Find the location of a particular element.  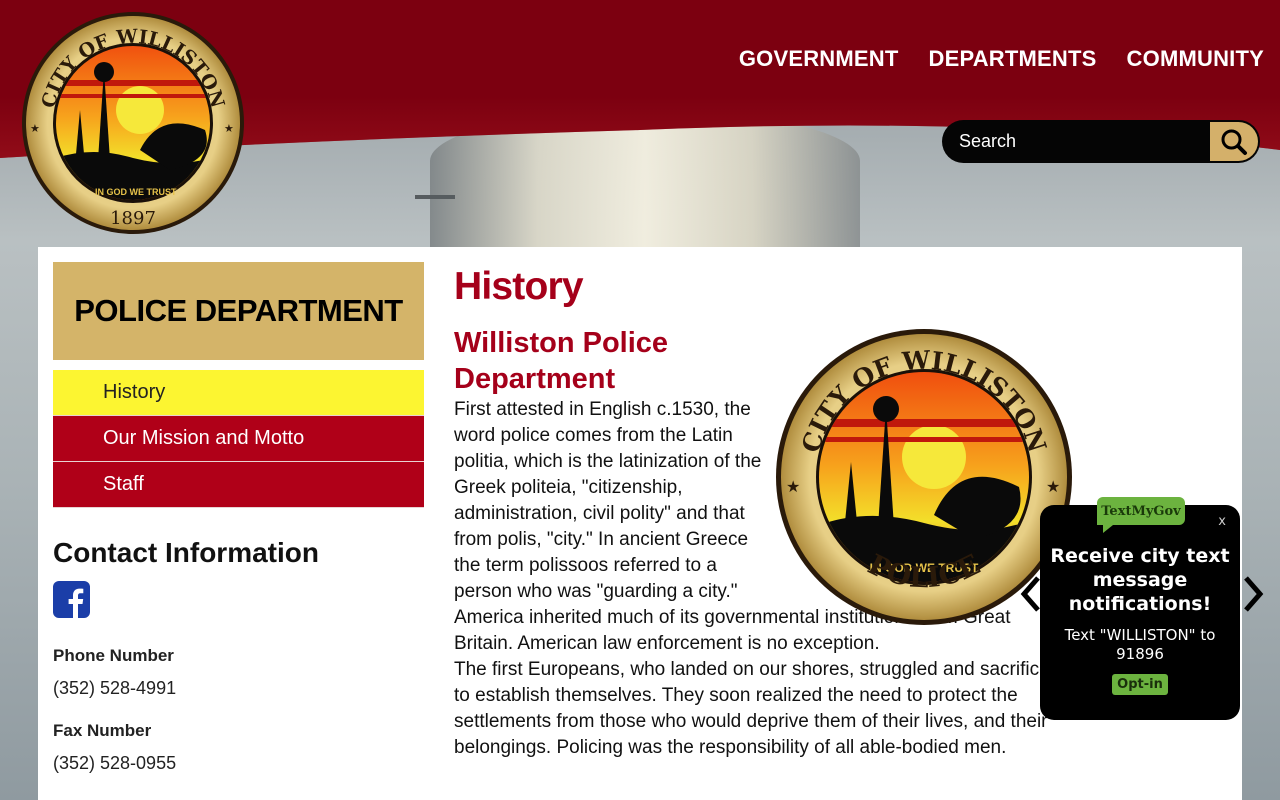

seal-year: 1897 is located at coordinates (133, 218).